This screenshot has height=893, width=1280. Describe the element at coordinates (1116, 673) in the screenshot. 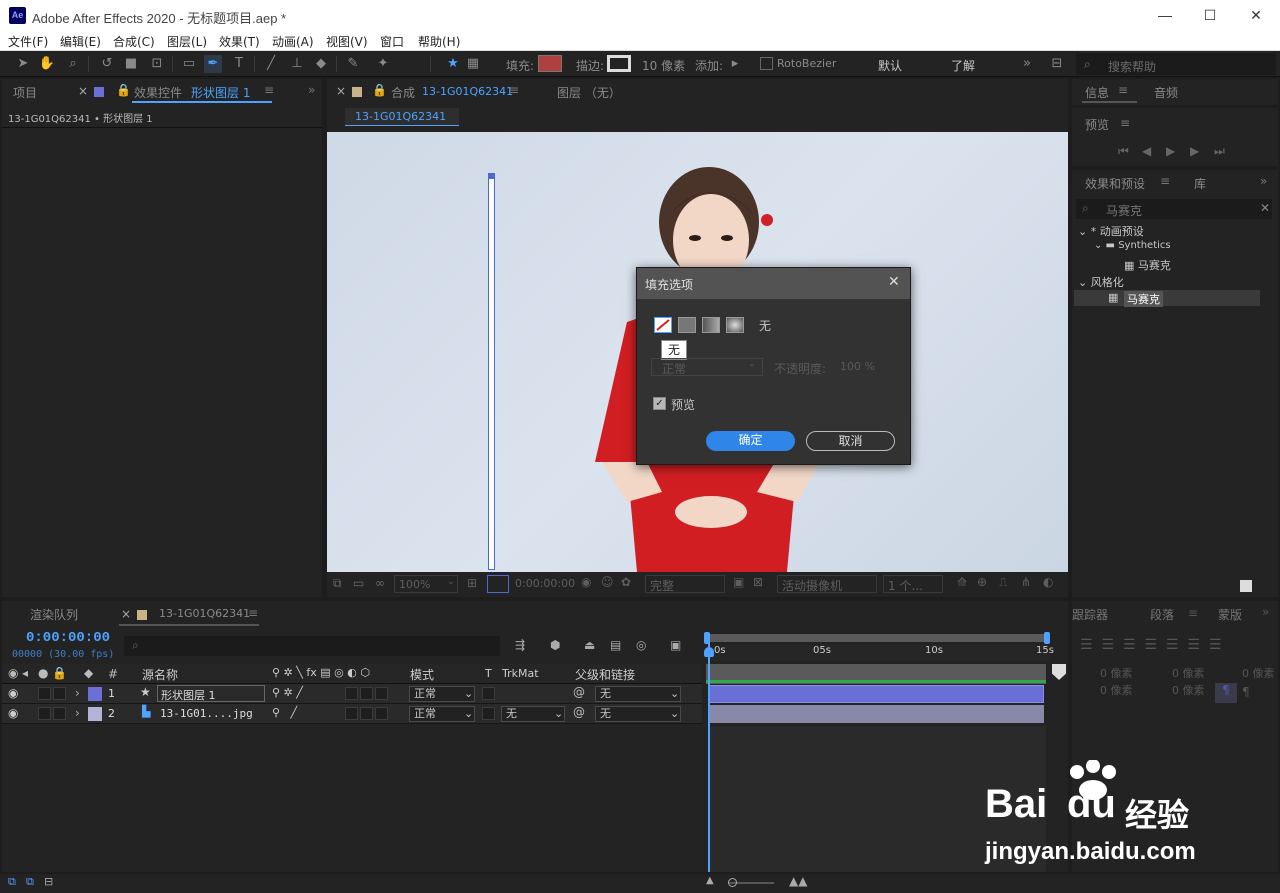

I see `indent-left-value: 0 像素` at that location.